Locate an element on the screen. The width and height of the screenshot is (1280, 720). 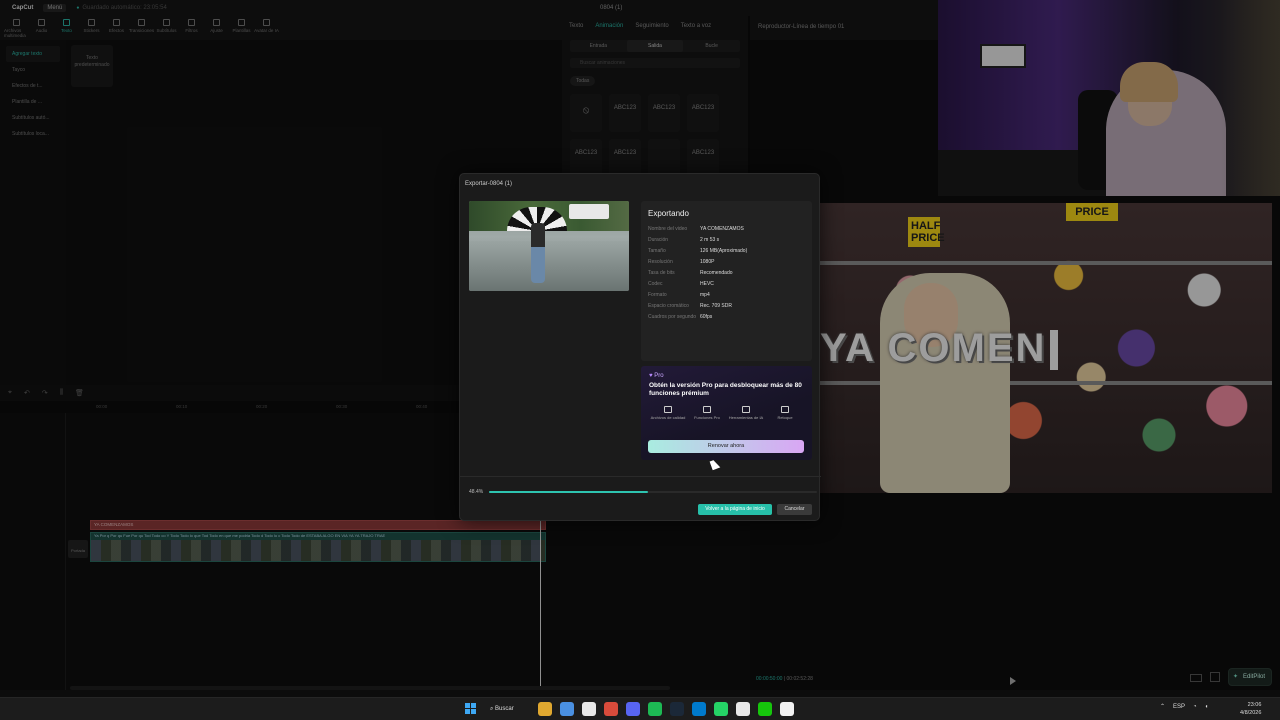
info-row-cuadros-por-segundo: Cuadros por segundo 60fps is located at coordinates (726, 317).